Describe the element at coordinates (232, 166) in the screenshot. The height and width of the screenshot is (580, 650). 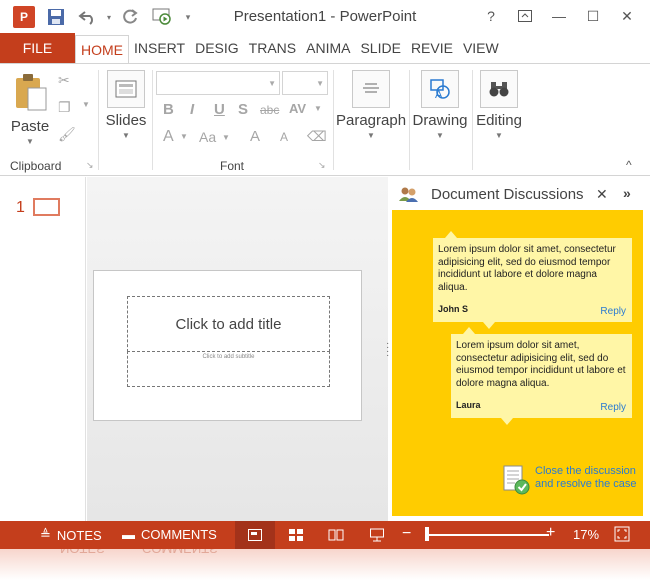
I see `font-group-label: Font` at that location.